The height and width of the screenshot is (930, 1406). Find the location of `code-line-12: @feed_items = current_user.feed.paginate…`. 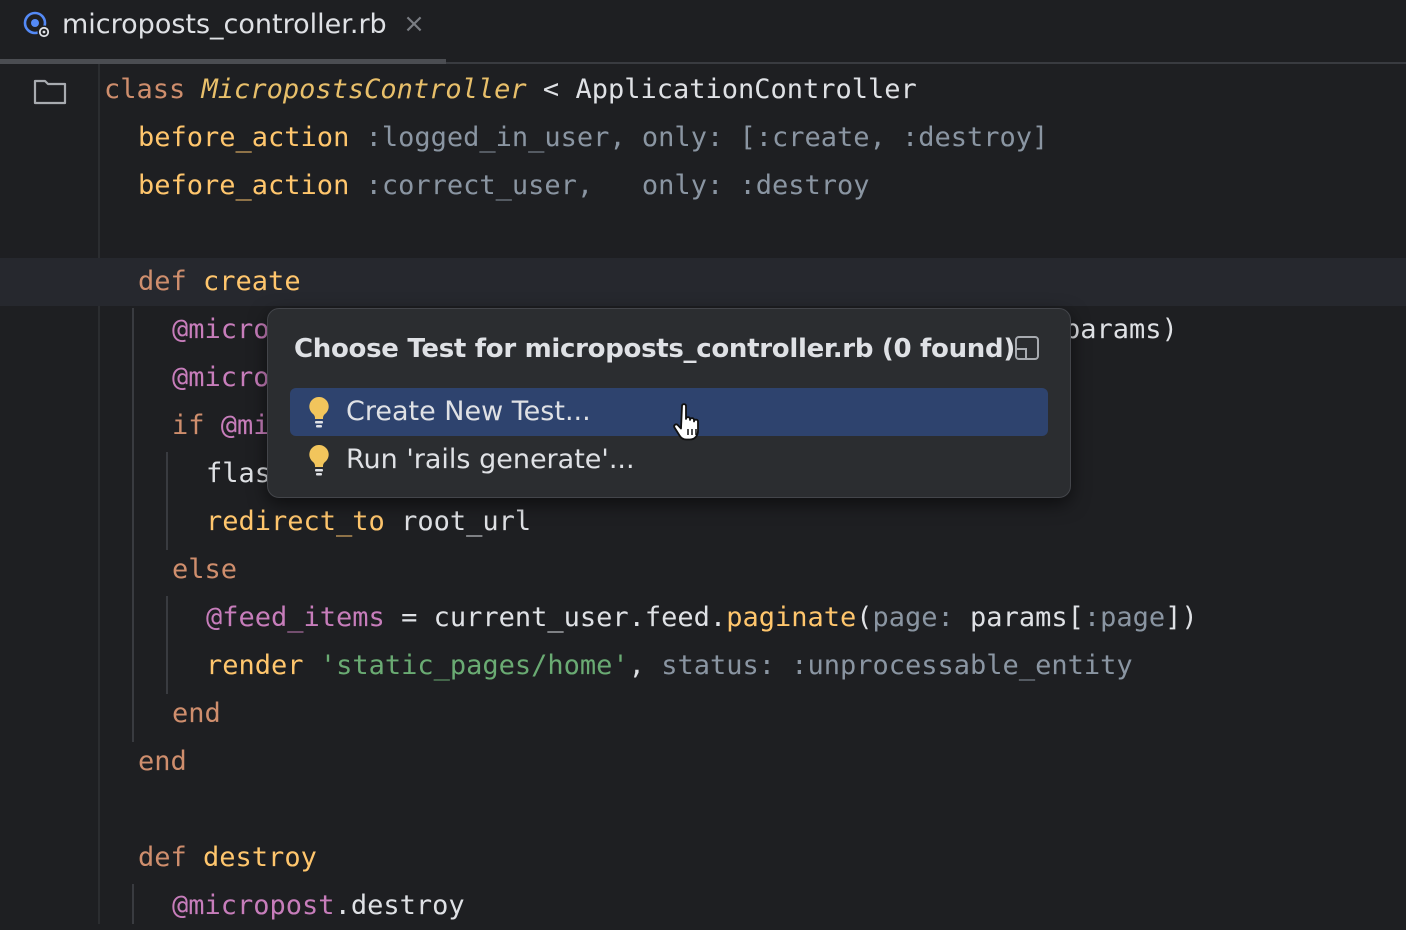

code-line-12: @feed_items = current_user.feed.paginate… is located at coordinates (702, 618).